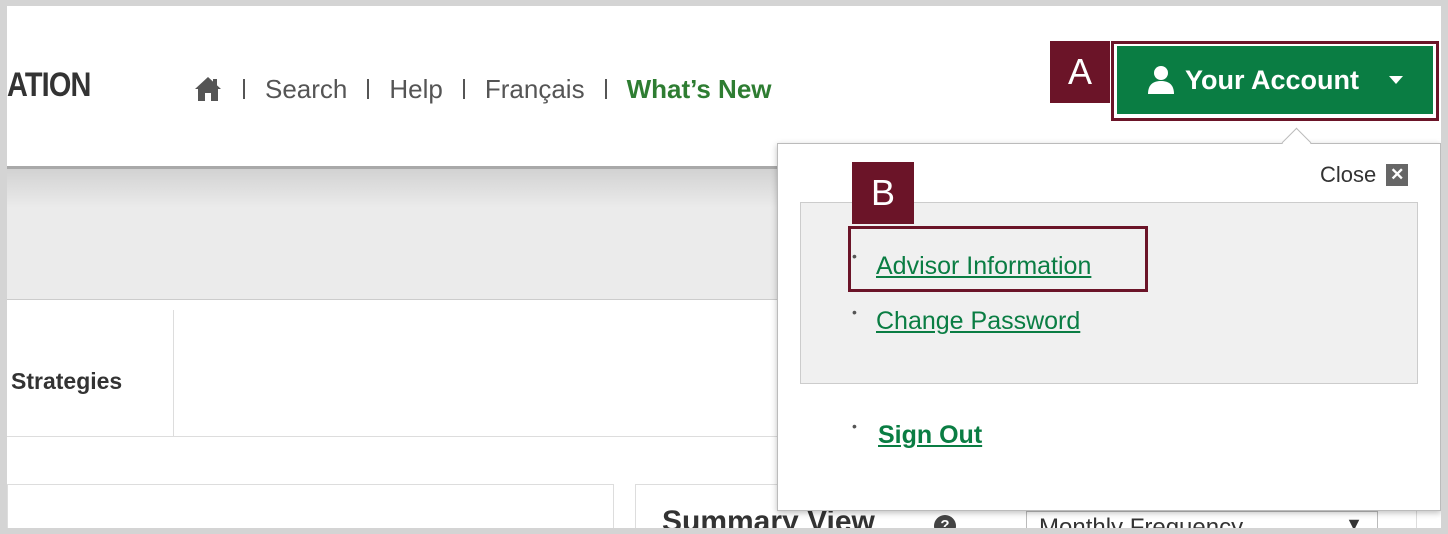 The image size is (1448, 534). What do you see at coordinates (49, 85) in the screenshot?
I see `site-logo: ATION` at bounding box center [49, 85].